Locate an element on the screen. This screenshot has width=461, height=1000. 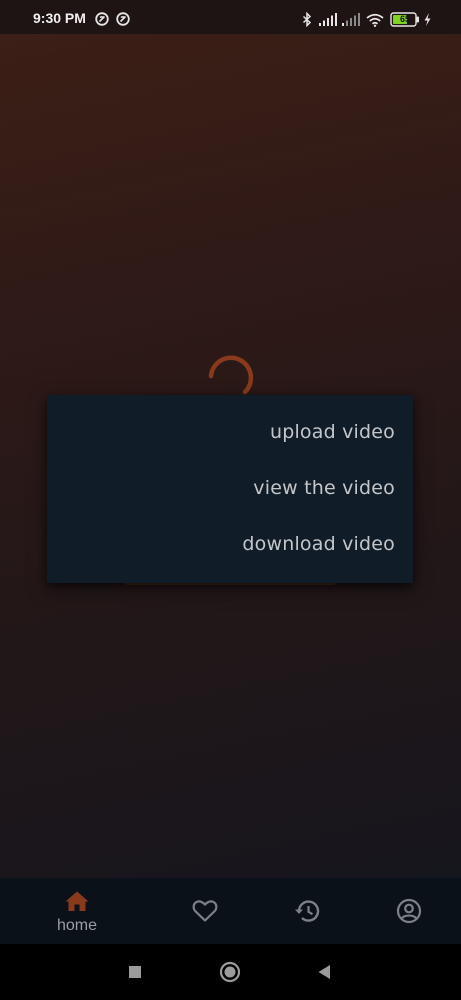
menu-item-view-video: view the video is located at coordinates (230, 488).